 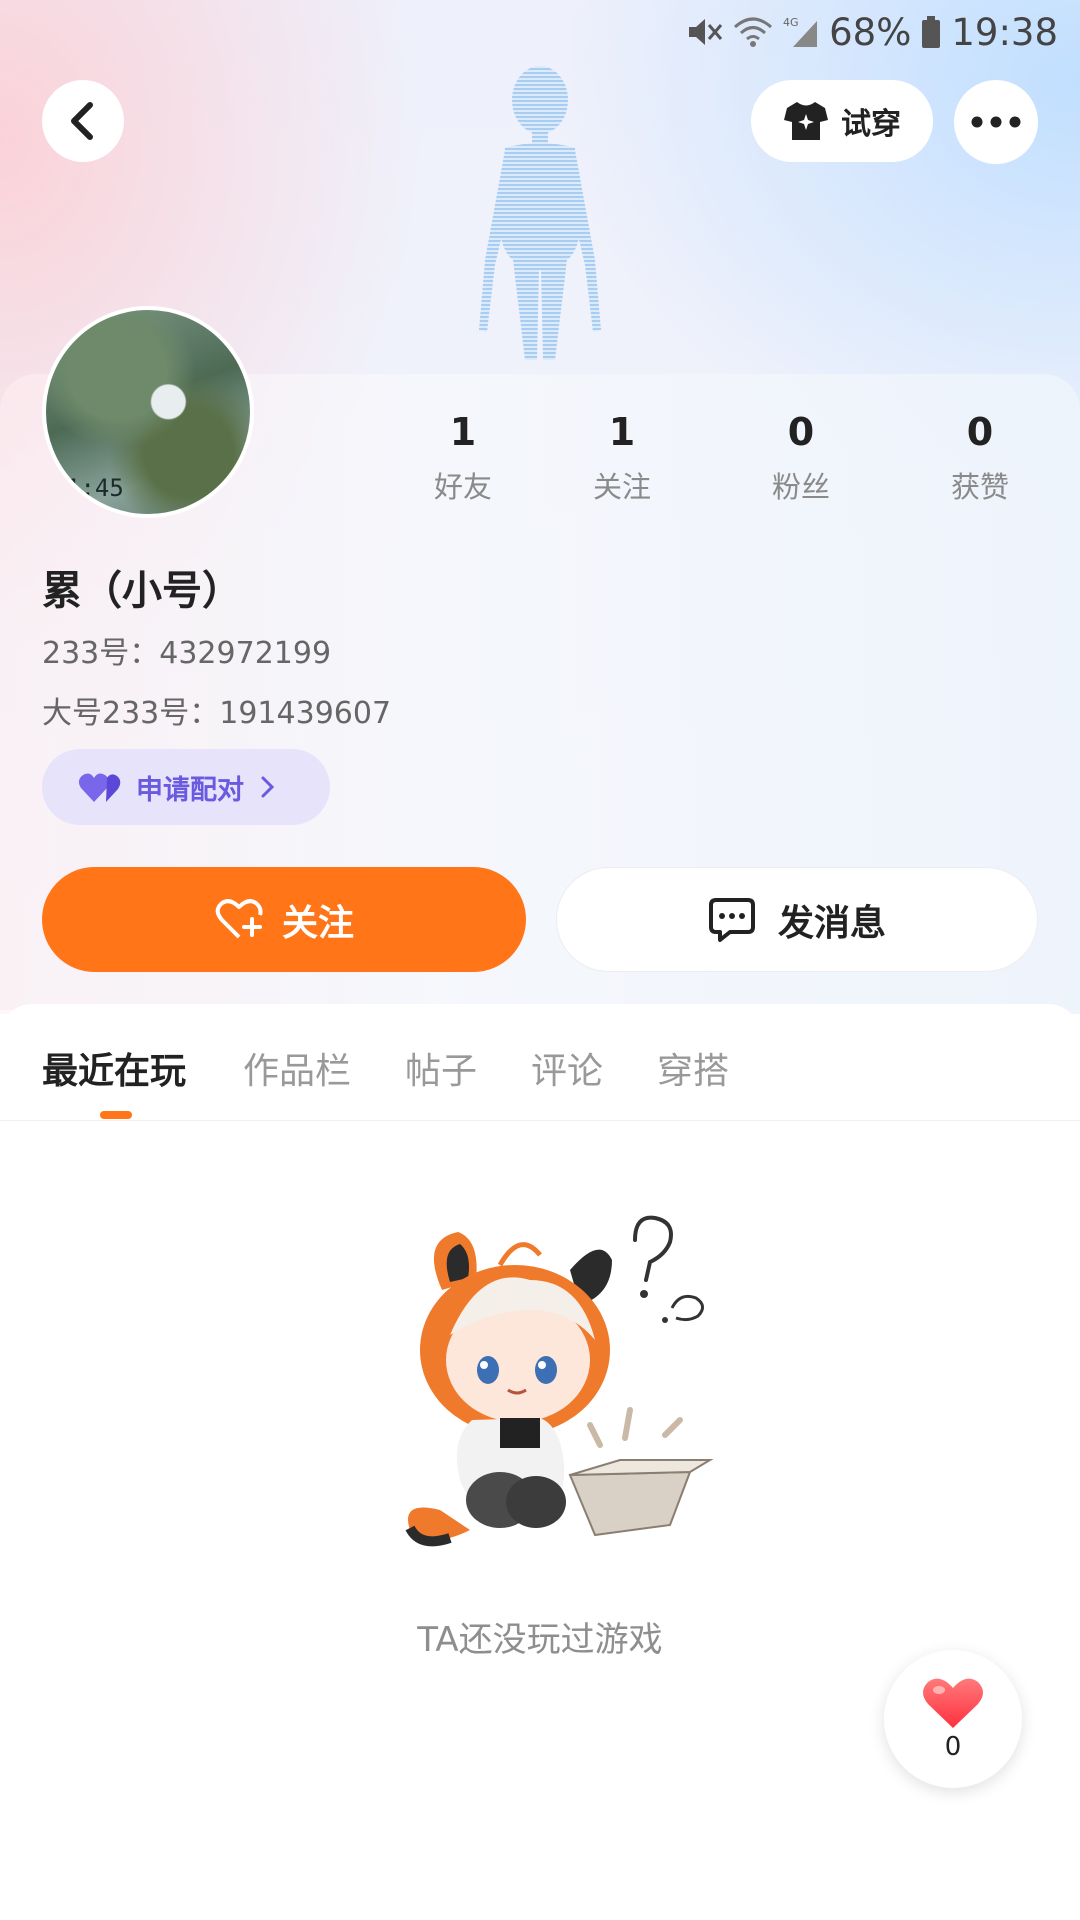 I want to click on battery-percent: 68%, so click(x=870, y=32).